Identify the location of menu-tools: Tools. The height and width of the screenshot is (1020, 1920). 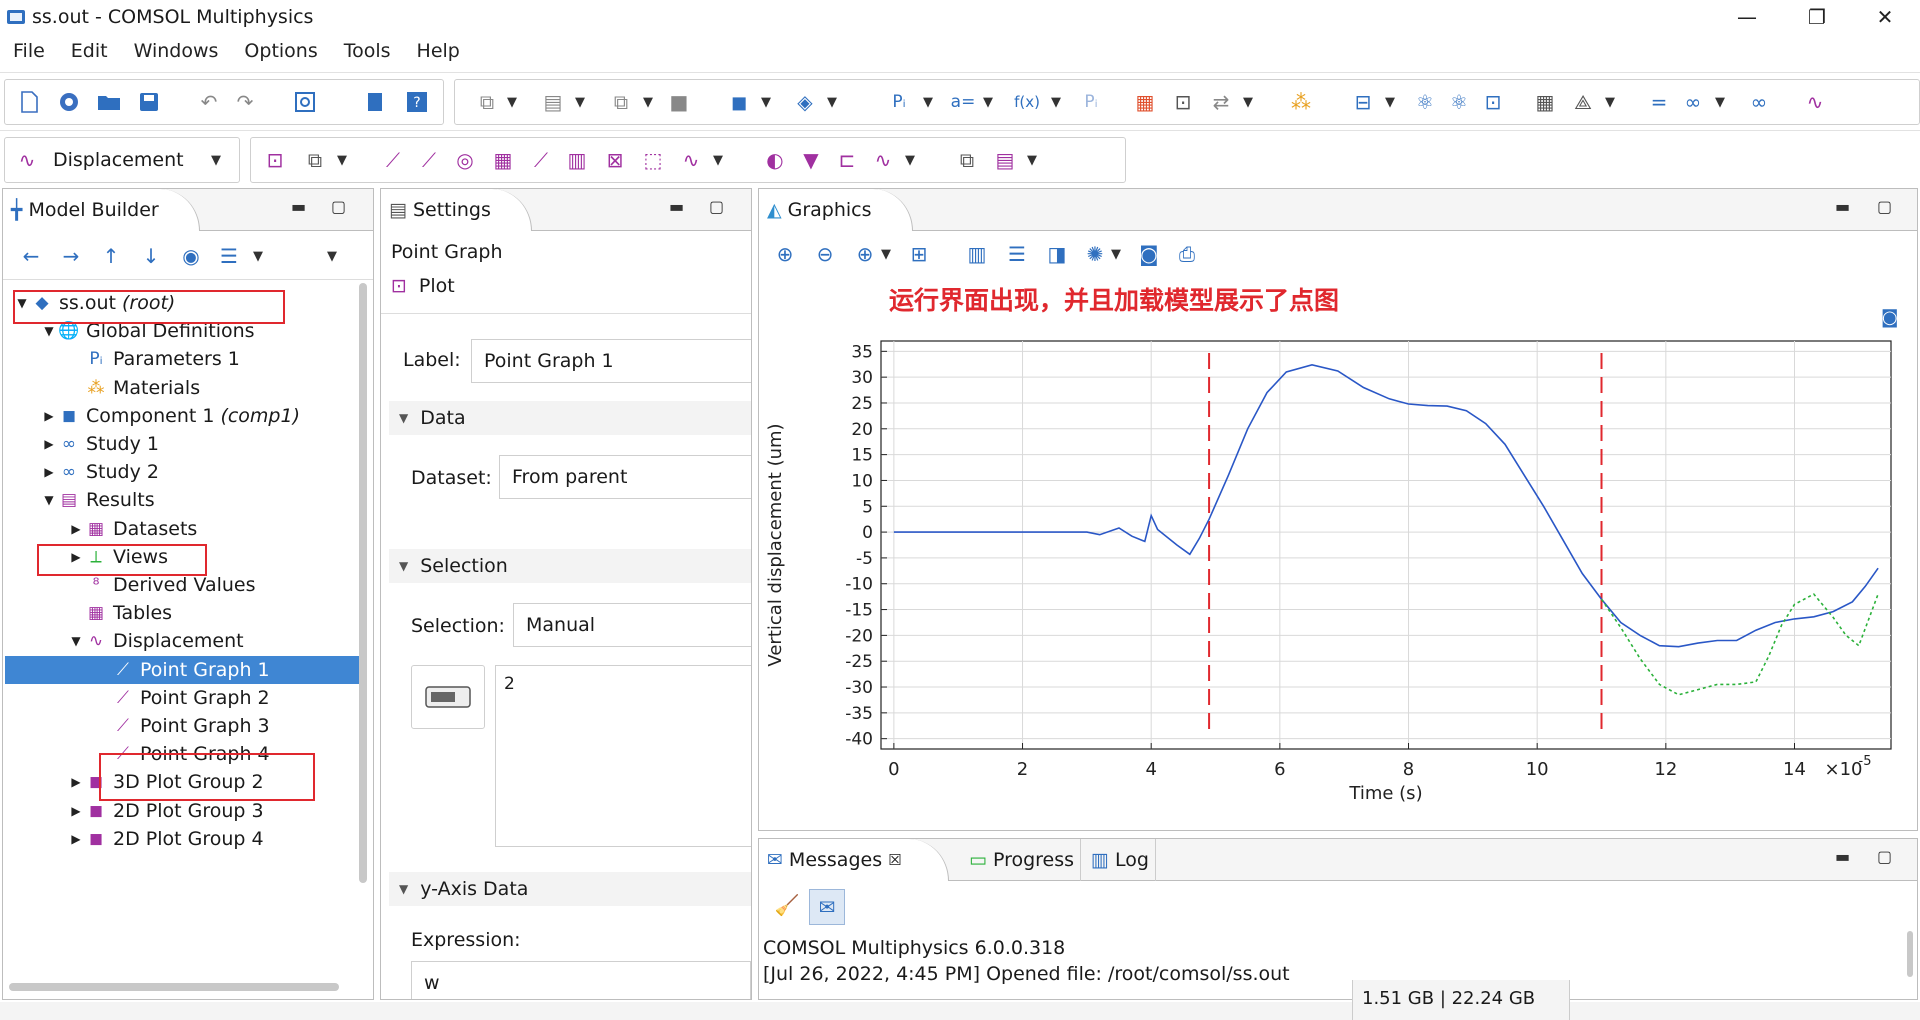
(367, 53).